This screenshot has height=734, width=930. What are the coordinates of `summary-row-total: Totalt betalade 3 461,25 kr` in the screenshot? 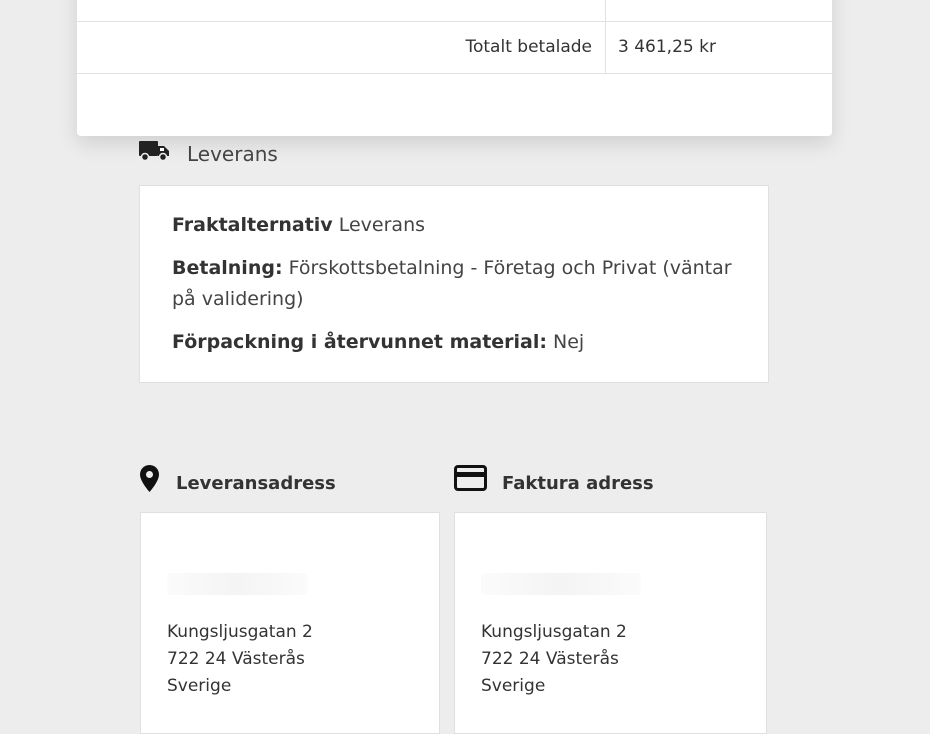 It's located at (454, 48).